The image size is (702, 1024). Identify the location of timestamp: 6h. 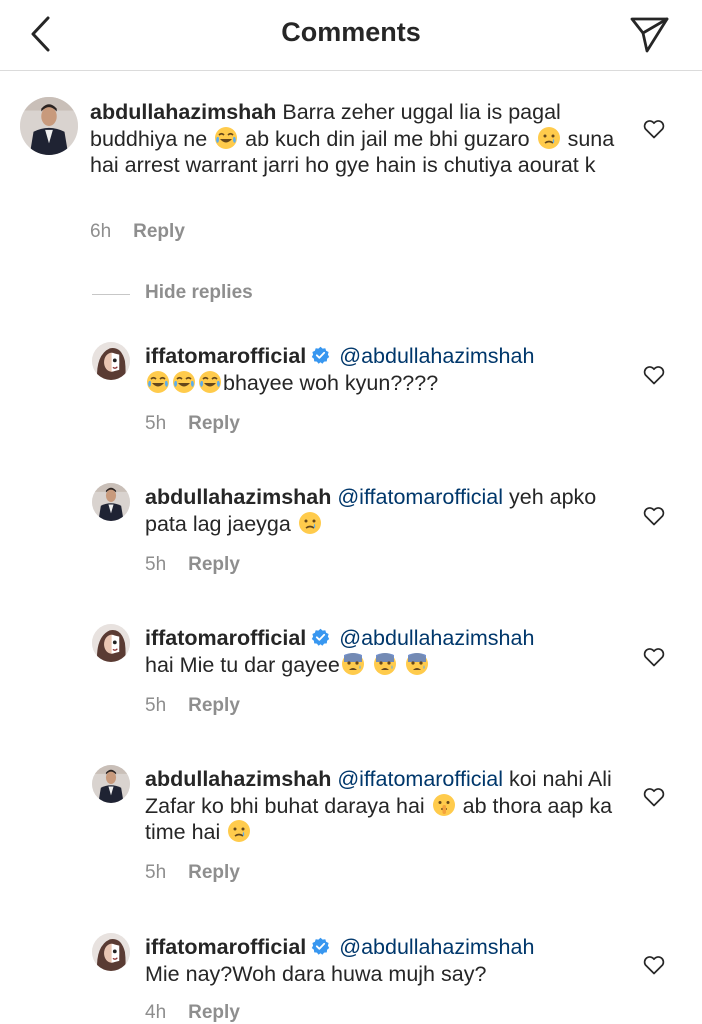
(101, 231).